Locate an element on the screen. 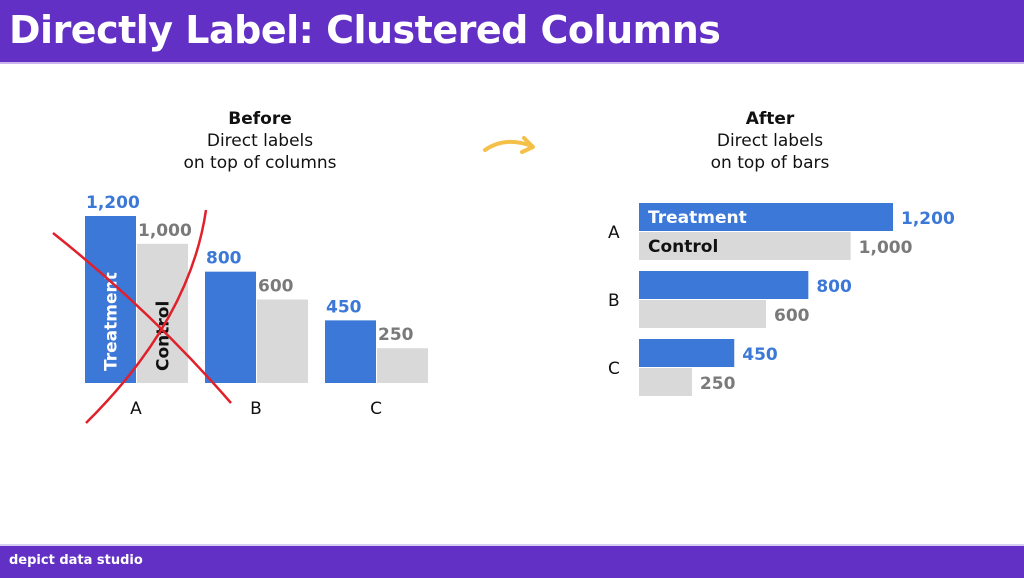 The width and height of the screenshot is (1024, 578). series-label: Control is located at coordinates (683, 247).